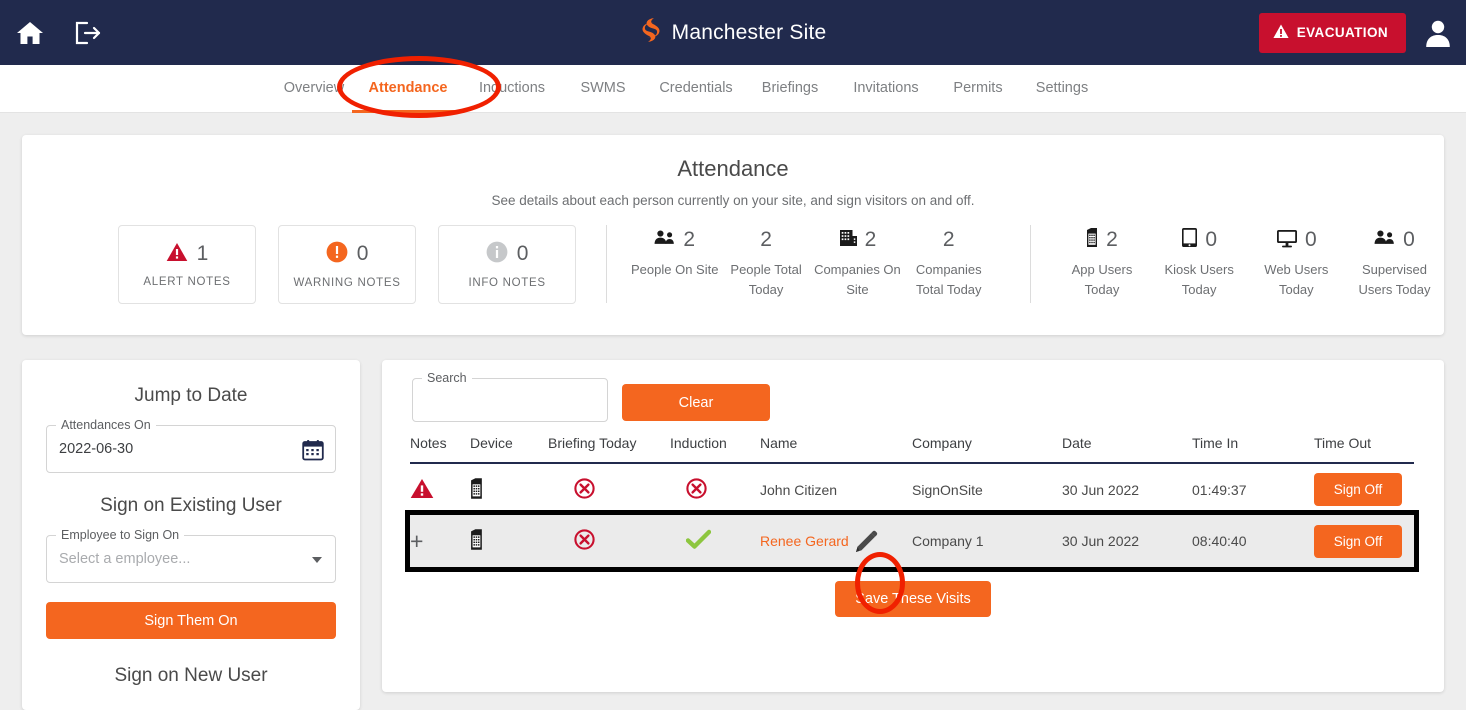  I want to click on search-field-wrapper: Search, so click(510, 396).